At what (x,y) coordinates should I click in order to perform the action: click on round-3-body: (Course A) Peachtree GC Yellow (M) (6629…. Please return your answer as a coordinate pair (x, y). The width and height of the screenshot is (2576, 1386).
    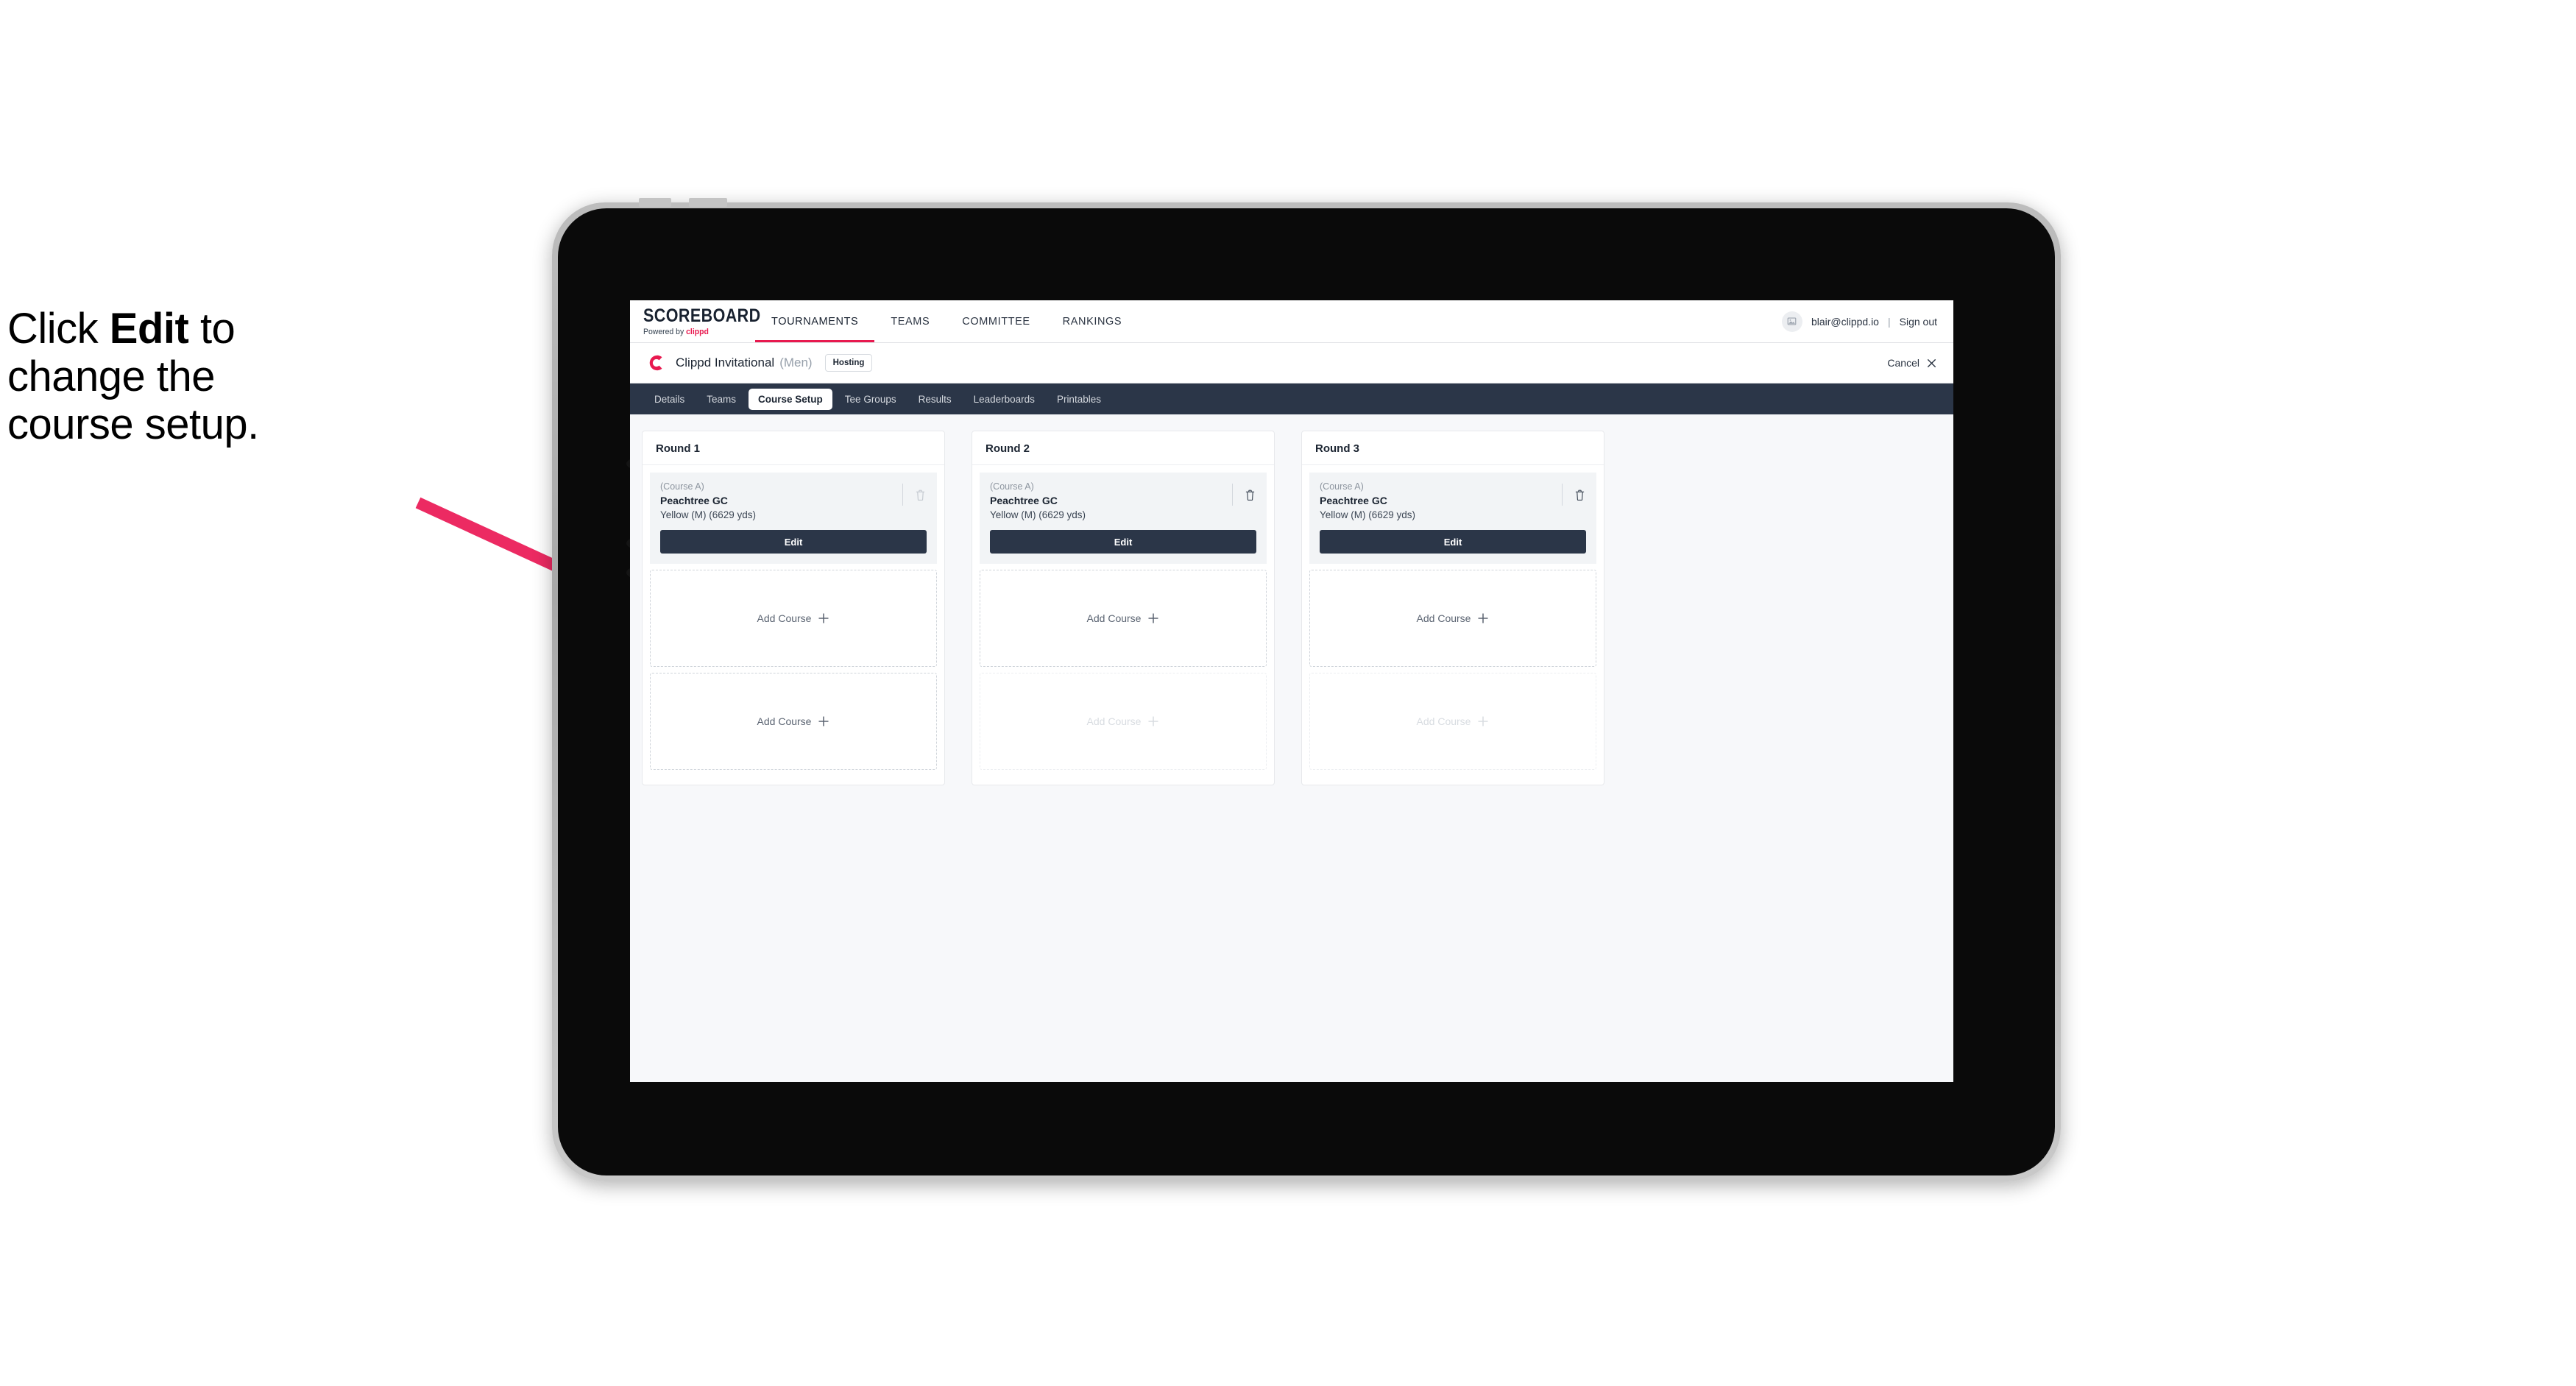
    Looking at the image, I should click on (1453, 617).